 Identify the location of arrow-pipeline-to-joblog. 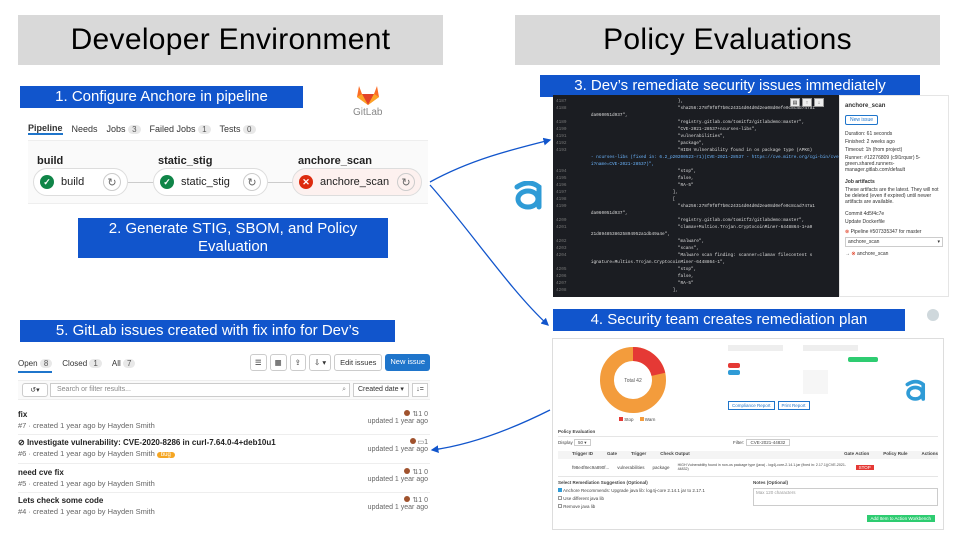
(490, 160).